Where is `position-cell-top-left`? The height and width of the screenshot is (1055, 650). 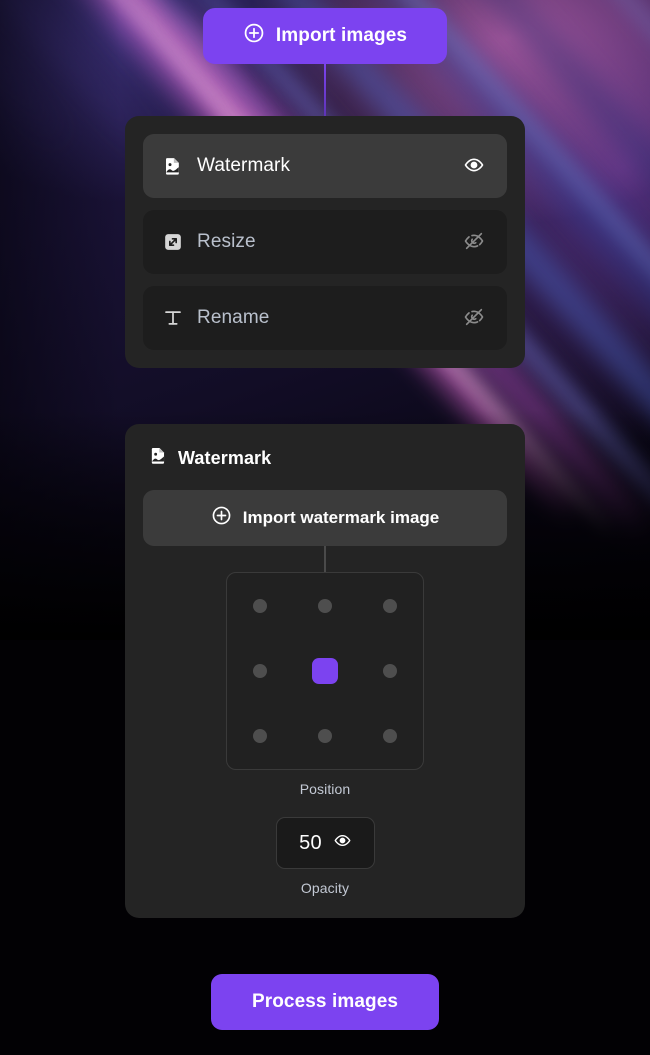
position-cell-top-left is located at coordinates (259, 605).